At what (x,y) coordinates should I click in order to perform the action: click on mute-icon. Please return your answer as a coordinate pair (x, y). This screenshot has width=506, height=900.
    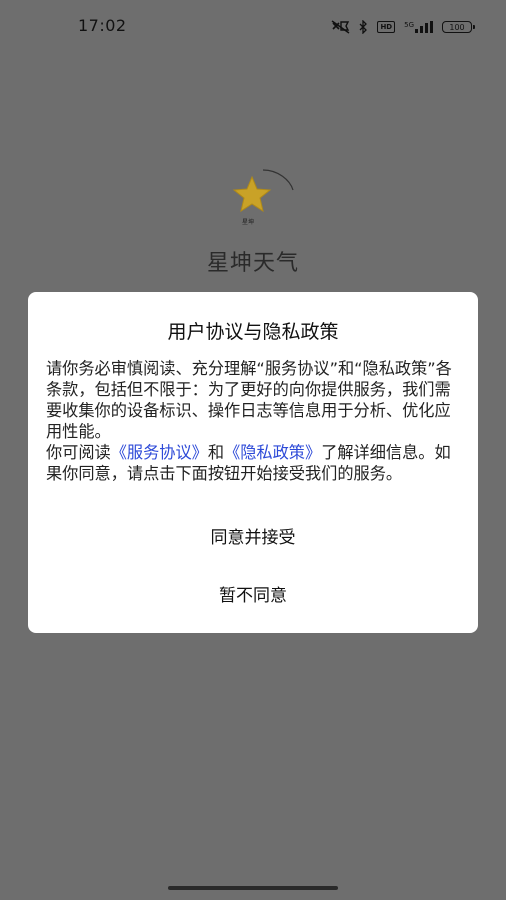
    Looking at the image, I should click on (340, 27).